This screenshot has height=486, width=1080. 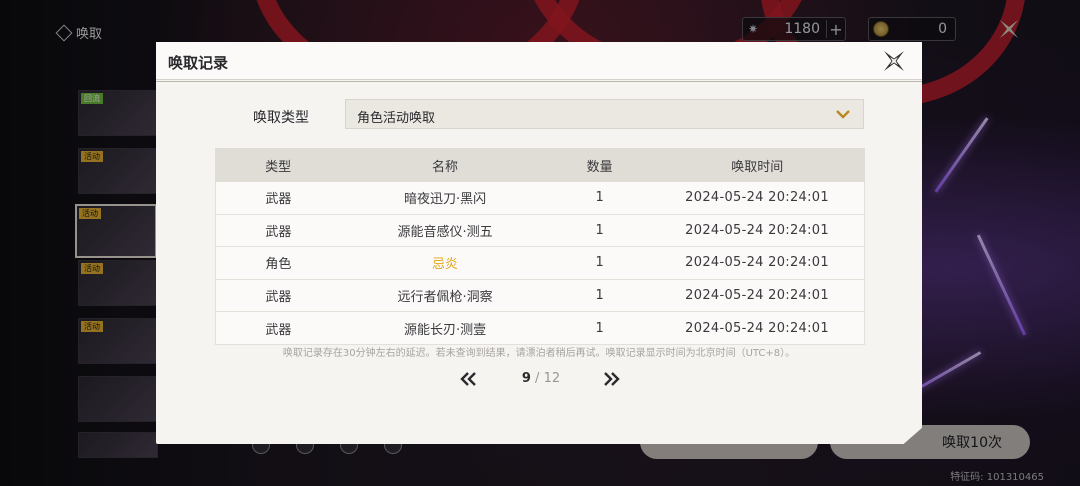 I want to click on dialog-title: 唤取记录, so click(x=198, y=63).